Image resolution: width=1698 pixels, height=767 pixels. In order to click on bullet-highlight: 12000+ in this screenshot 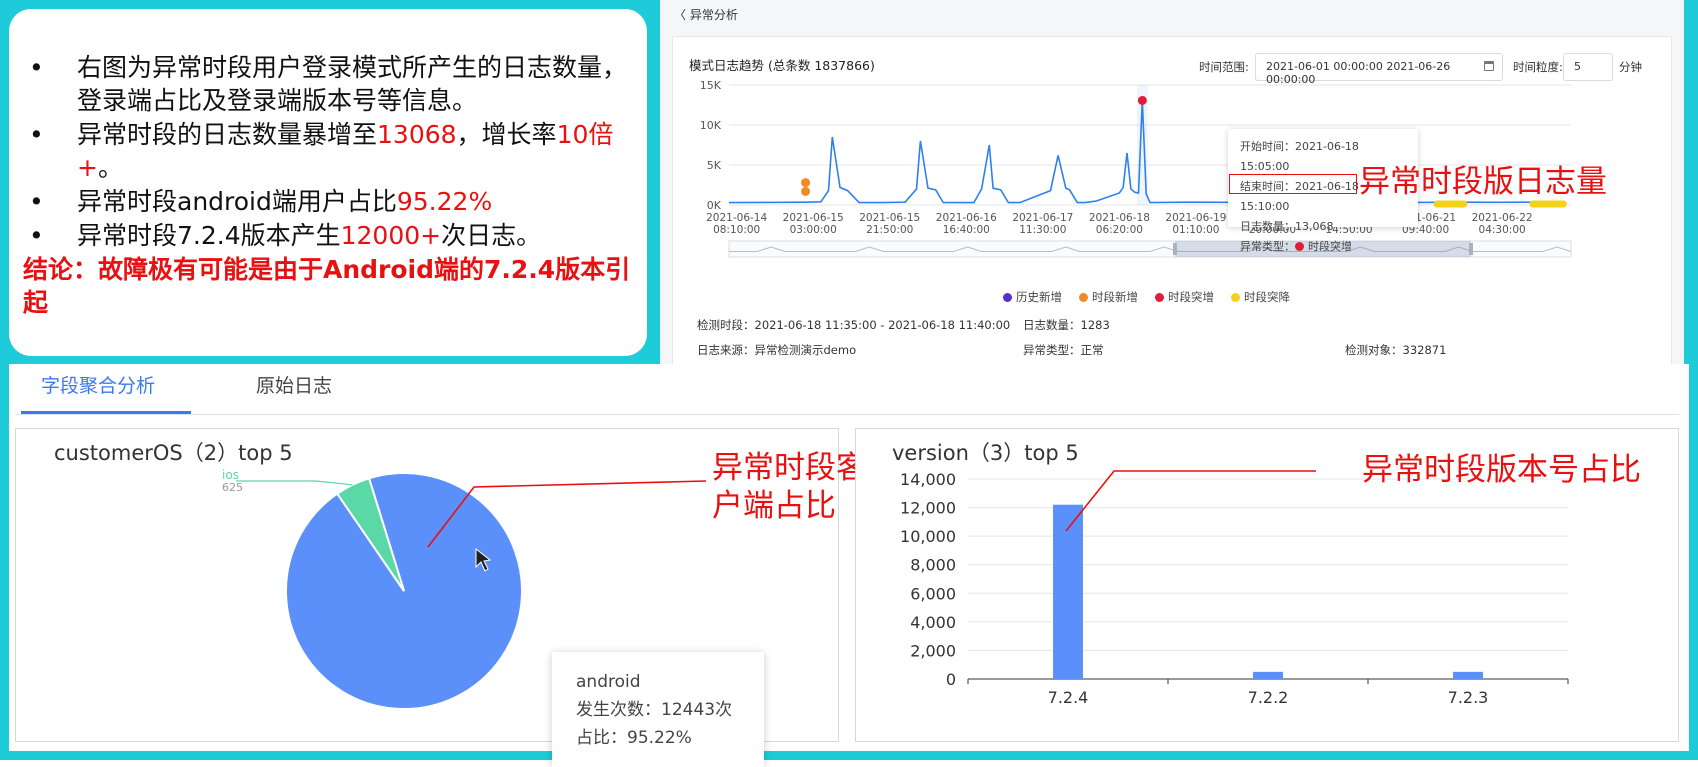, I will do `click(391, 235)`.